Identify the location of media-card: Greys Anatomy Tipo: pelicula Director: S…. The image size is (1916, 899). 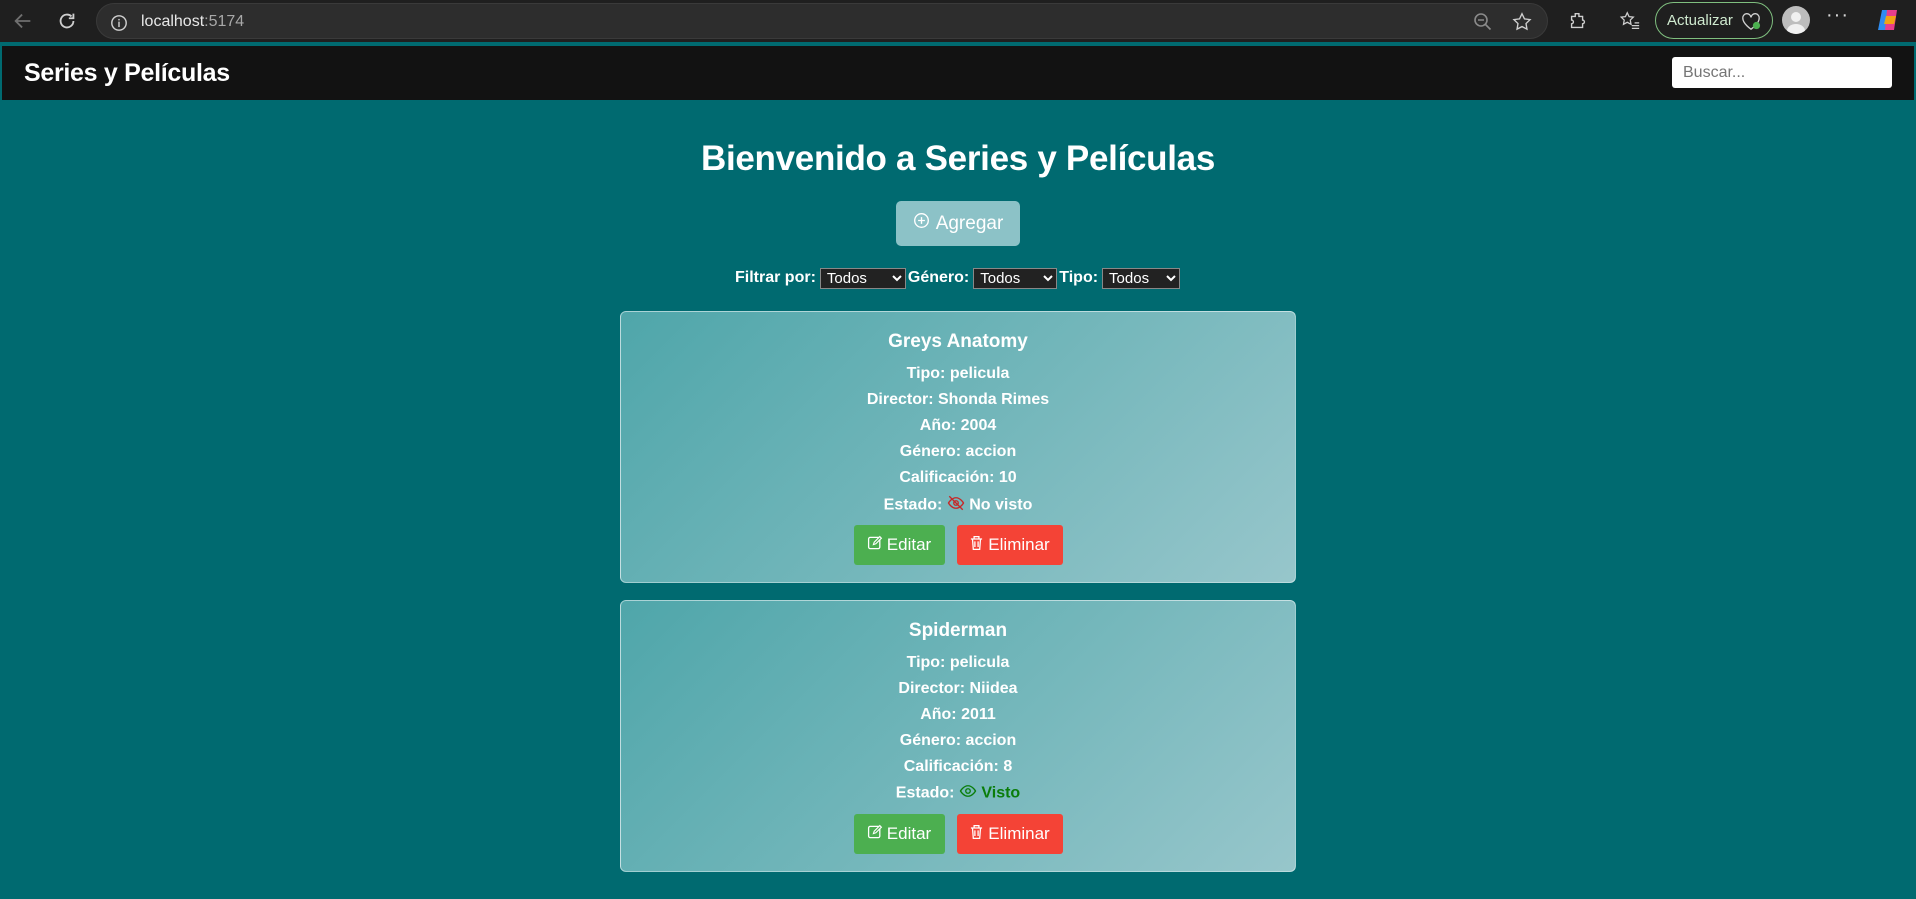
(958, 447).